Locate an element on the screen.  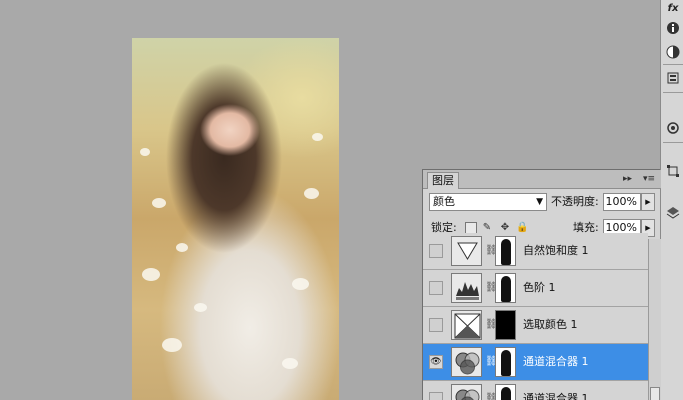
panel-titlebar: 图层 ▸▸ ▾≡ is located at coordinates (542, 179).